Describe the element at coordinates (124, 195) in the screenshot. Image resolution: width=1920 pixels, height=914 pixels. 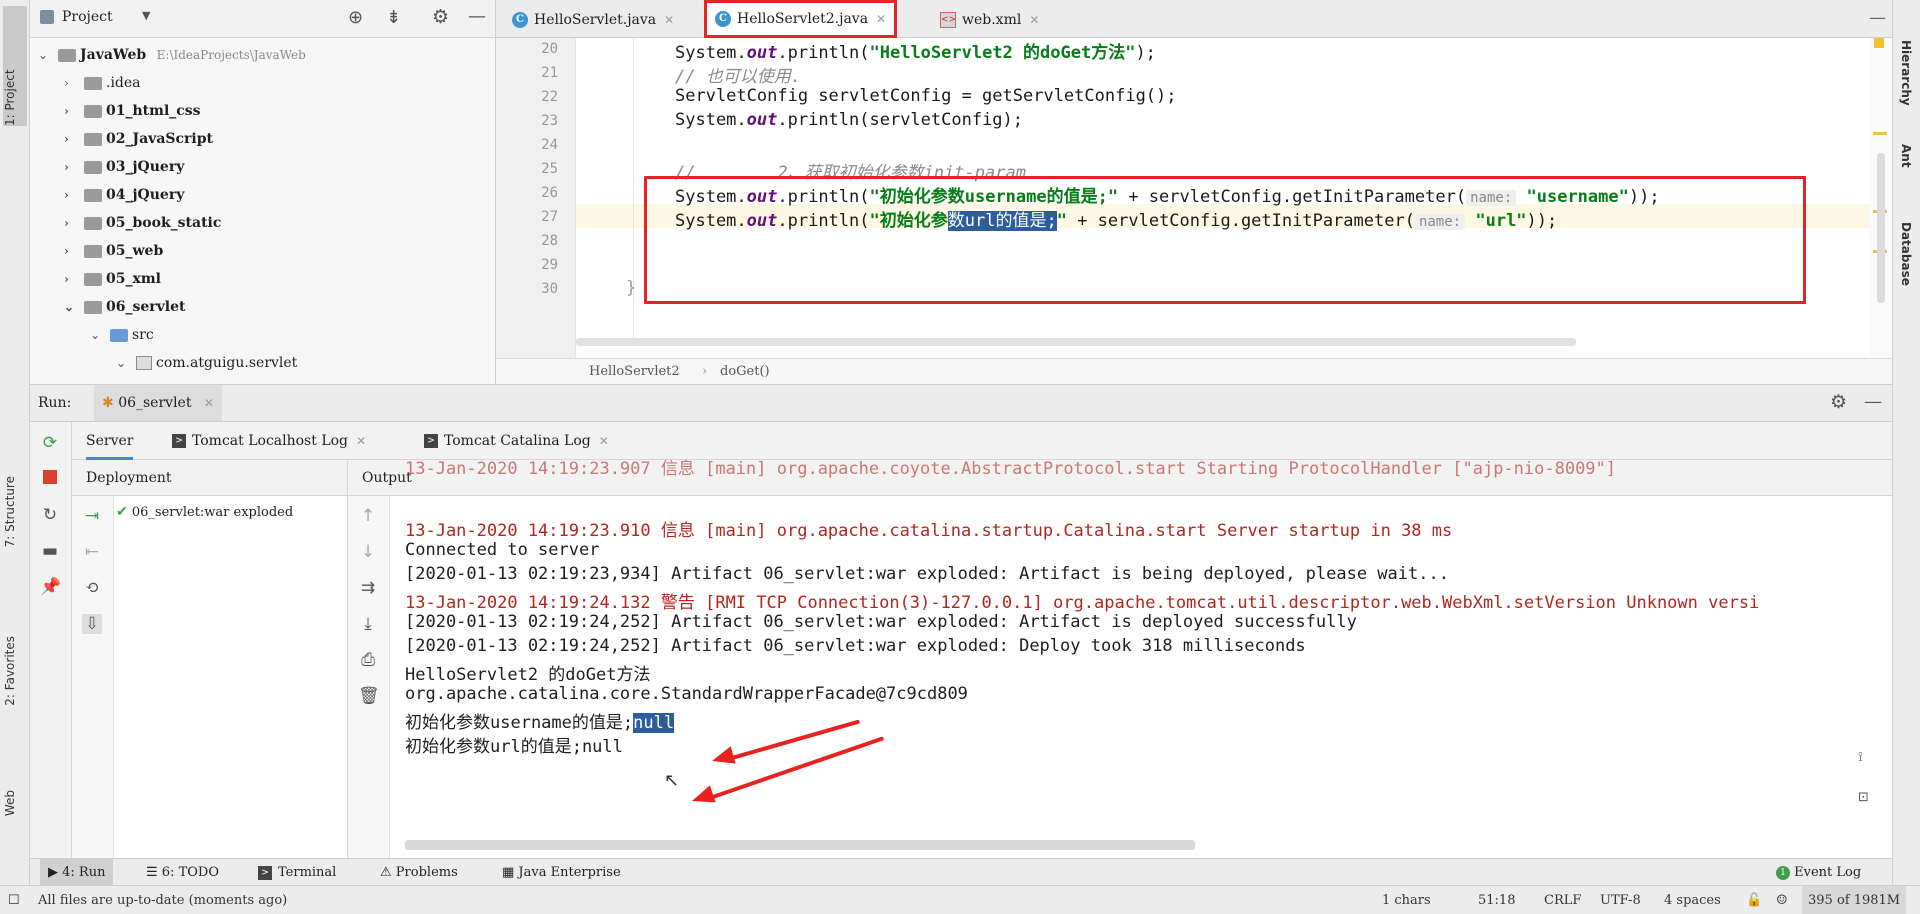
I see `tree-item-jquery-04: › 04_jQuery` at that location.